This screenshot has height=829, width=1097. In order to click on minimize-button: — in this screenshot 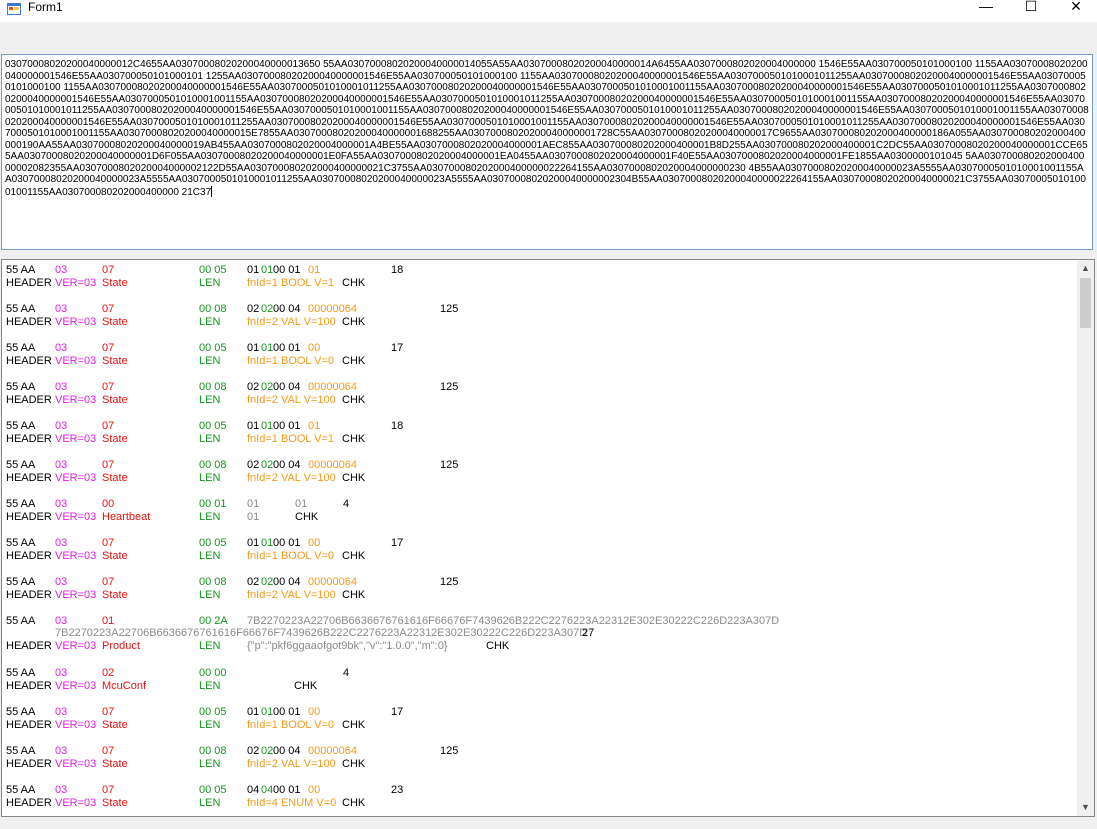, I will do `click(986, 7)`.